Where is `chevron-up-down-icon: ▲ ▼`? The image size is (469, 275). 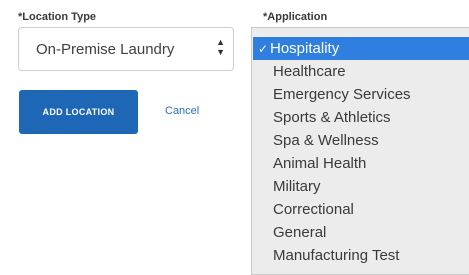
chevron-up-down-icon: ▲ ▼ is located at coordinates (220, 47).